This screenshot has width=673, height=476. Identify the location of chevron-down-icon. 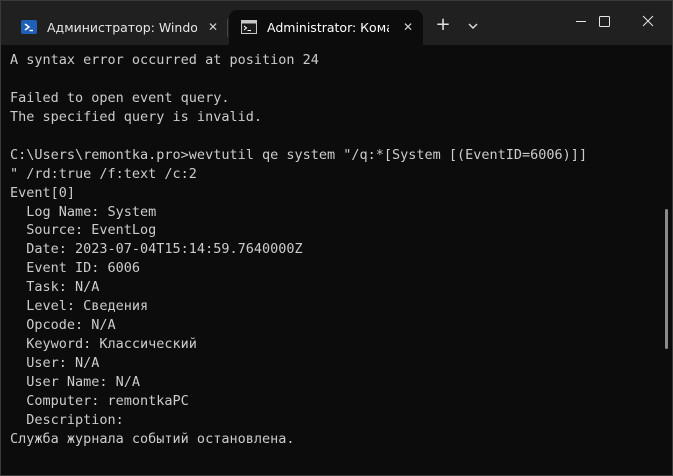
(473, 26).